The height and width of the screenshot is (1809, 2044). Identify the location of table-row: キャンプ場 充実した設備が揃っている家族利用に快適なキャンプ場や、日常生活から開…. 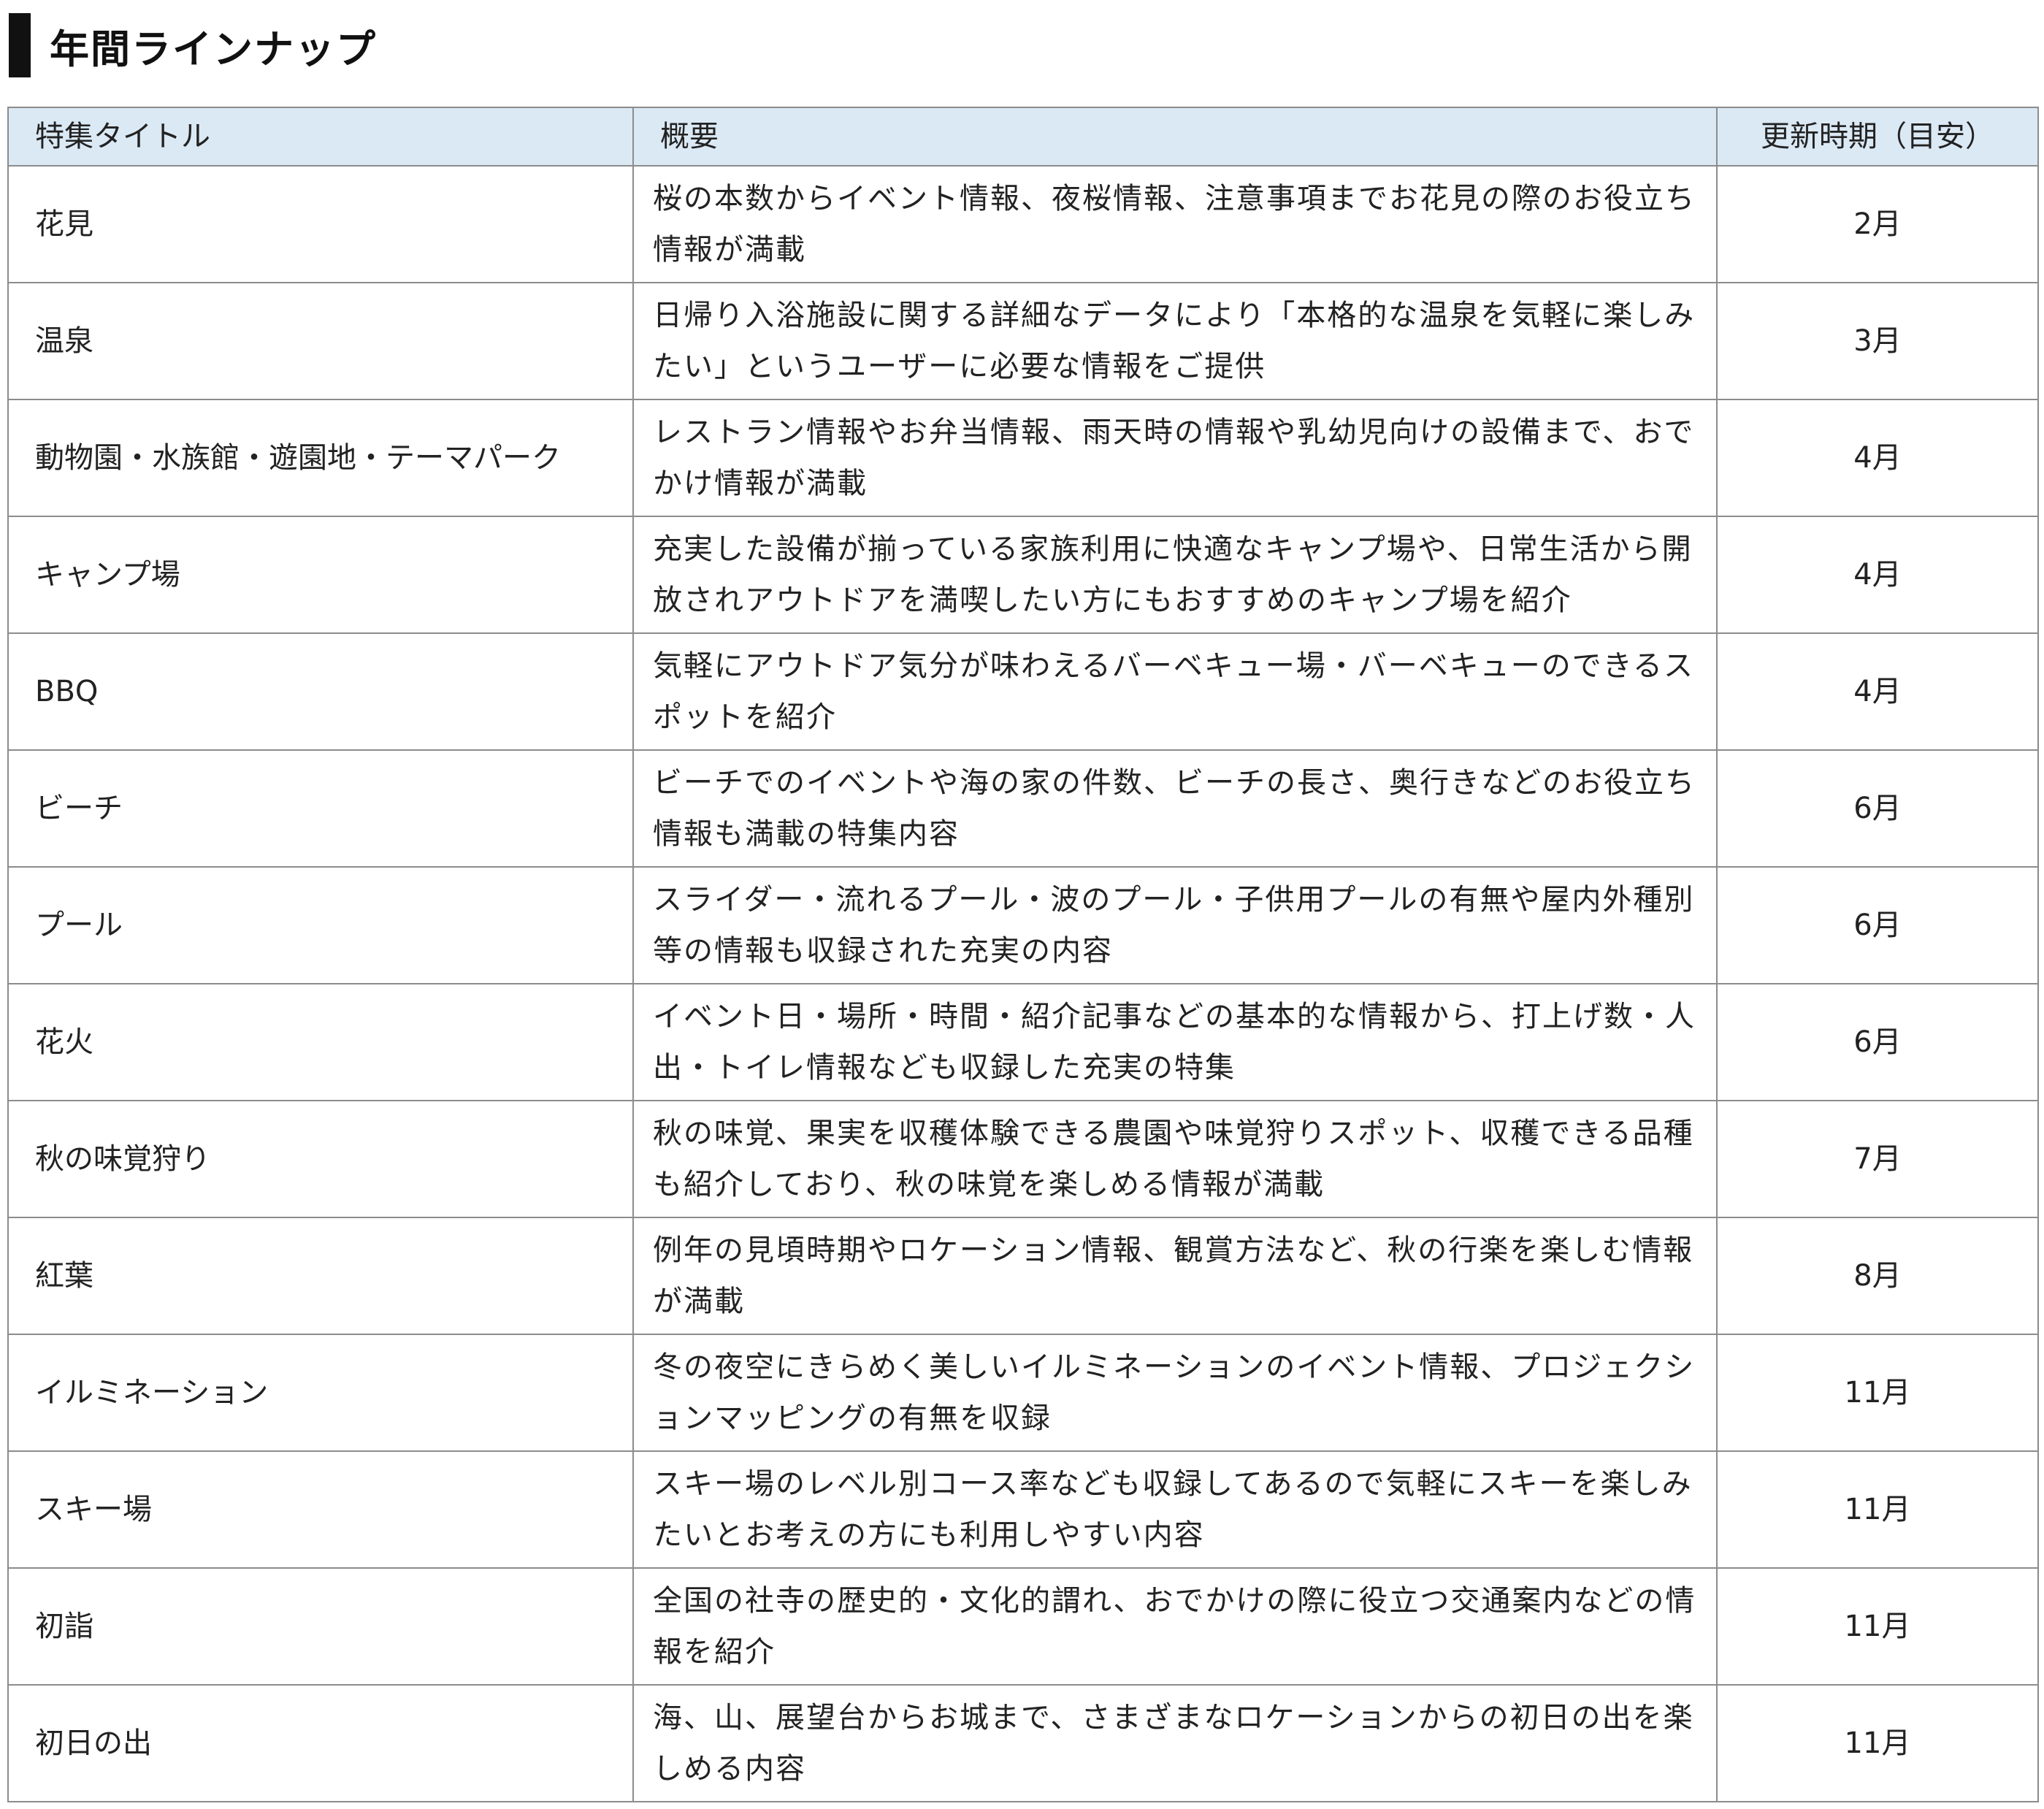
(1023, 575).